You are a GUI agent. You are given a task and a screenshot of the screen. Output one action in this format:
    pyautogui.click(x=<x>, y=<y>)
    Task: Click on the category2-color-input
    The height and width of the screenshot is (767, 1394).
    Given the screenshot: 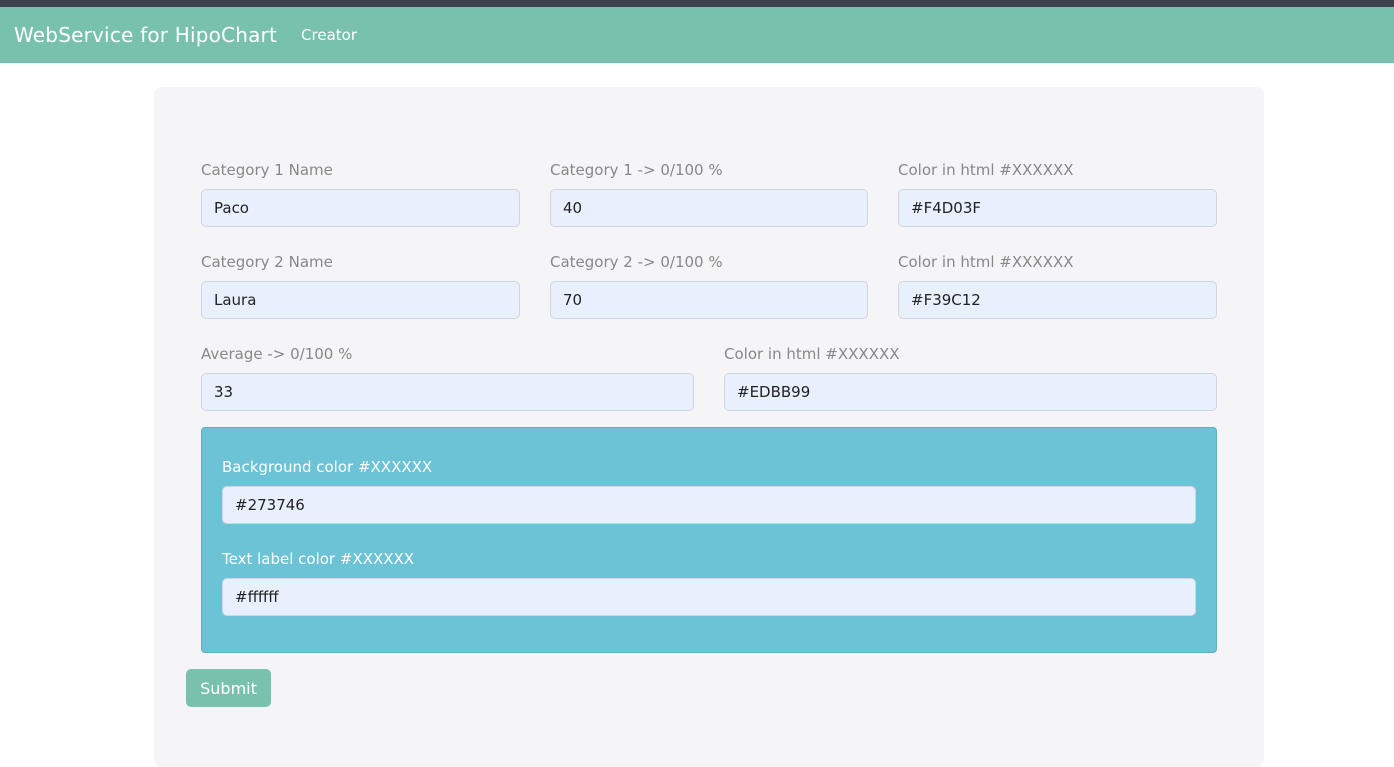 What is the action you would take?
    pyautogui.click(x=1057, y=300)
    